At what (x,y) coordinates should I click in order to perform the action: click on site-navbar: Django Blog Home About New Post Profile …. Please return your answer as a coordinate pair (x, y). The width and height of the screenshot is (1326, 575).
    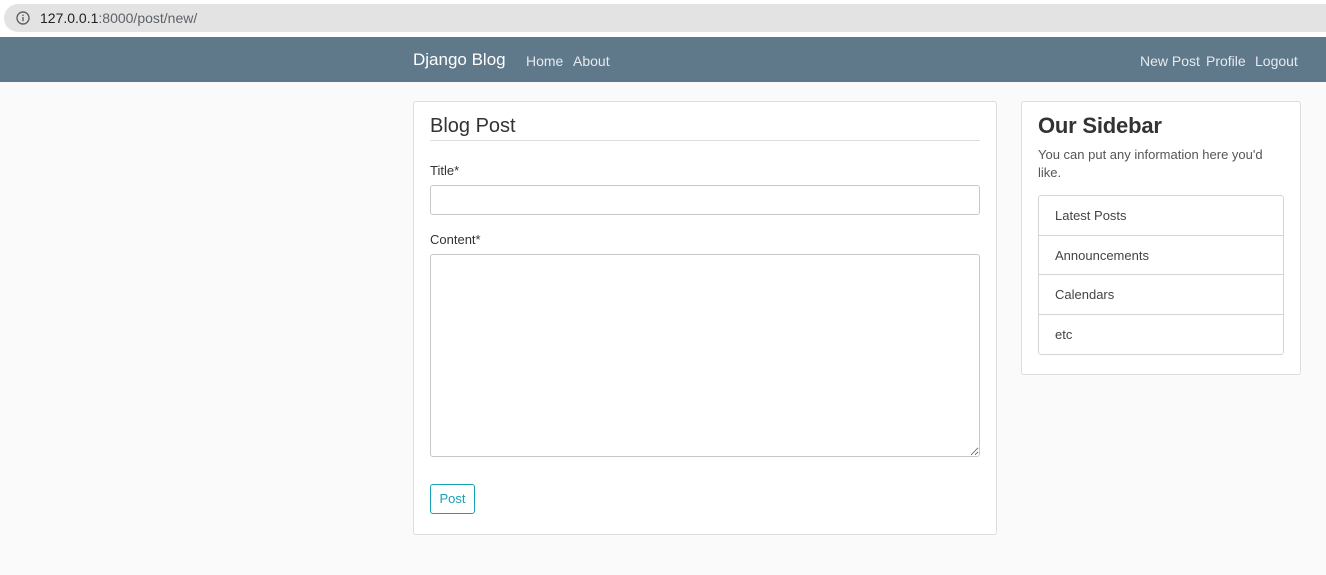
    Looking at the image, I should click on (663, 59).